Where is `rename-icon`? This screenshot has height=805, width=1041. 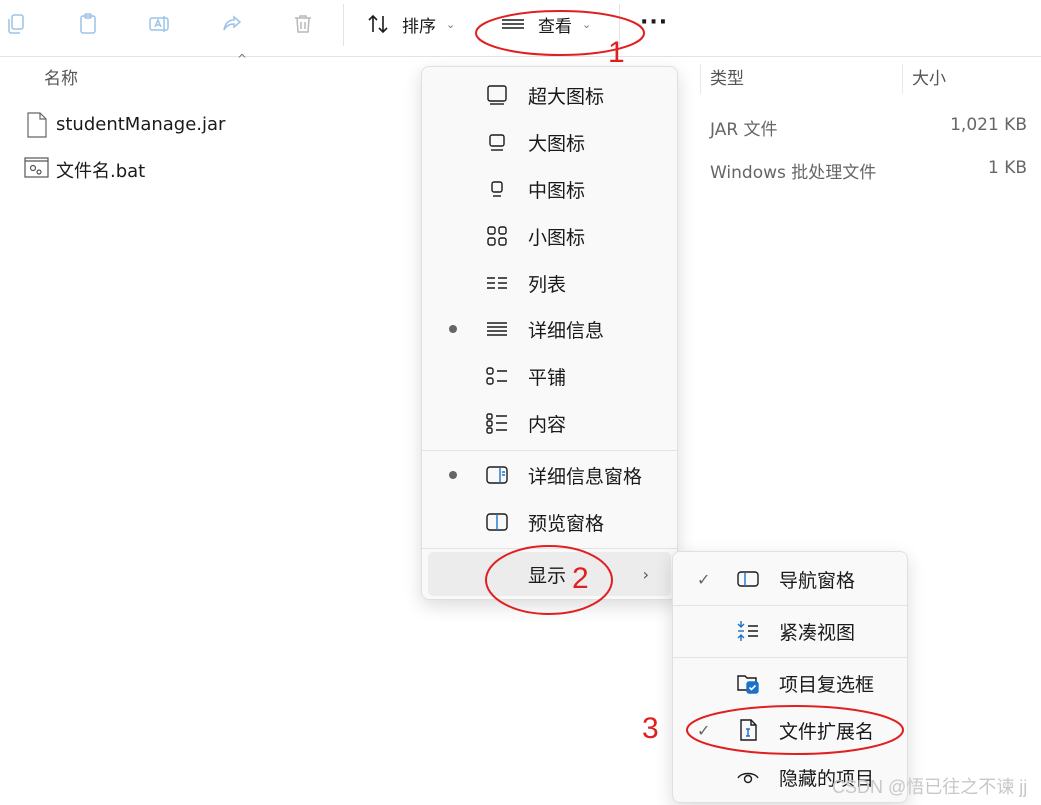
rename-icon is located at coordinates (159, 24).